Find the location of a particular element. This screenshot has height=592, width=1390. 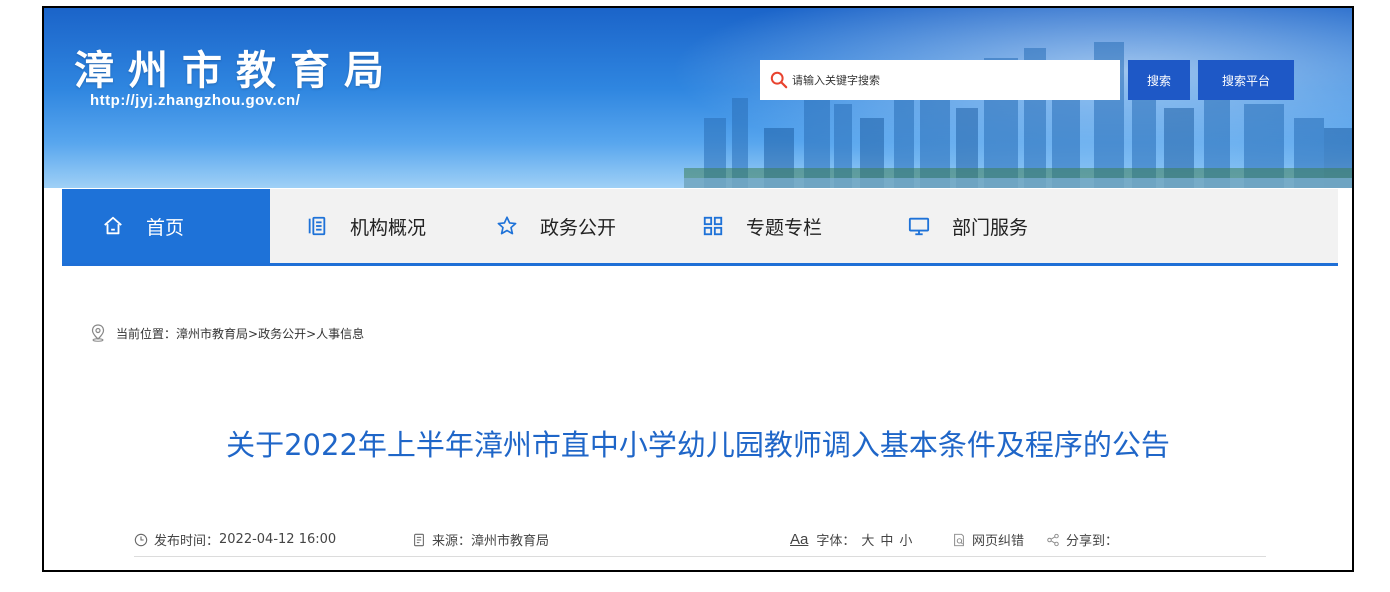

nav-item-label: 首页 is located at coordinates (165, 227).